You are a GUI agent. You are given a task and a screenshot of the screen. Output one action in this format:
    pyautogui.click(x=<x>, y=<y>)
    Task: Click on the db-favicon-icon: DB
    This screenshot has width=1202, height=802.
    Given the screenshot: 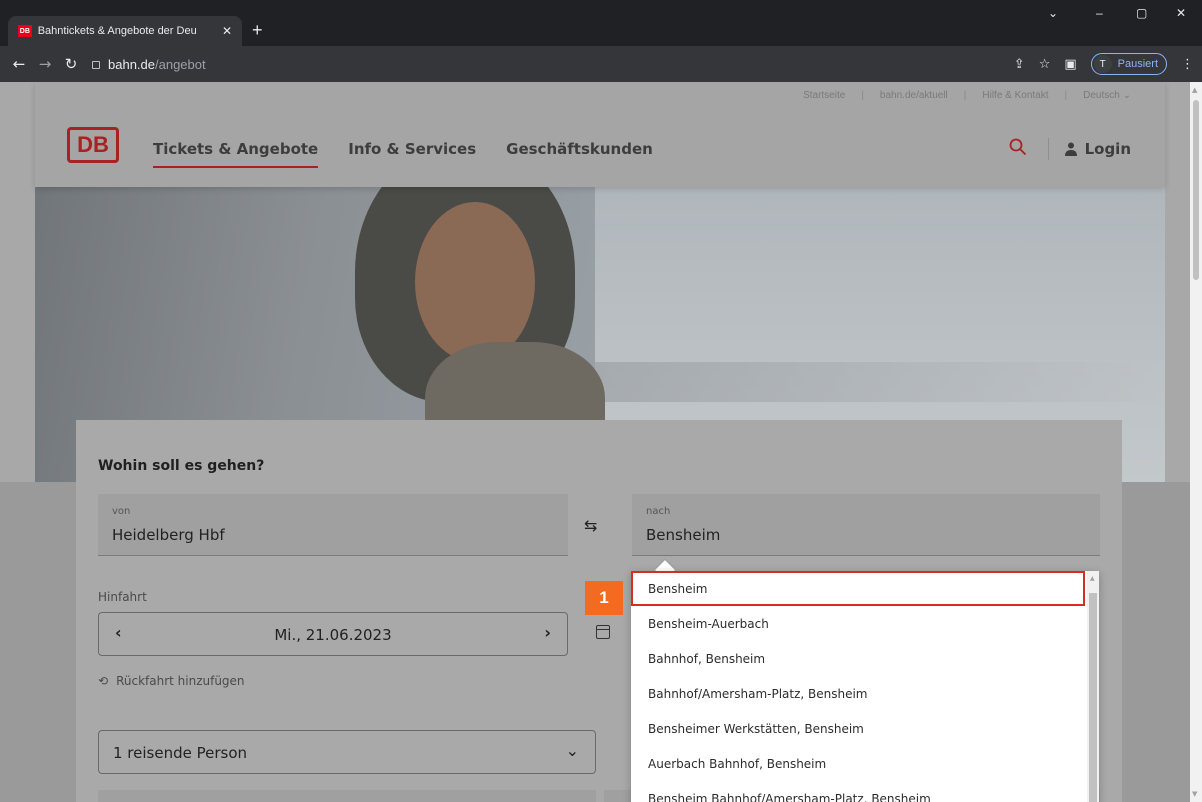 What is the action you would take?
    pyautogui.click(x=25, y=31)
    